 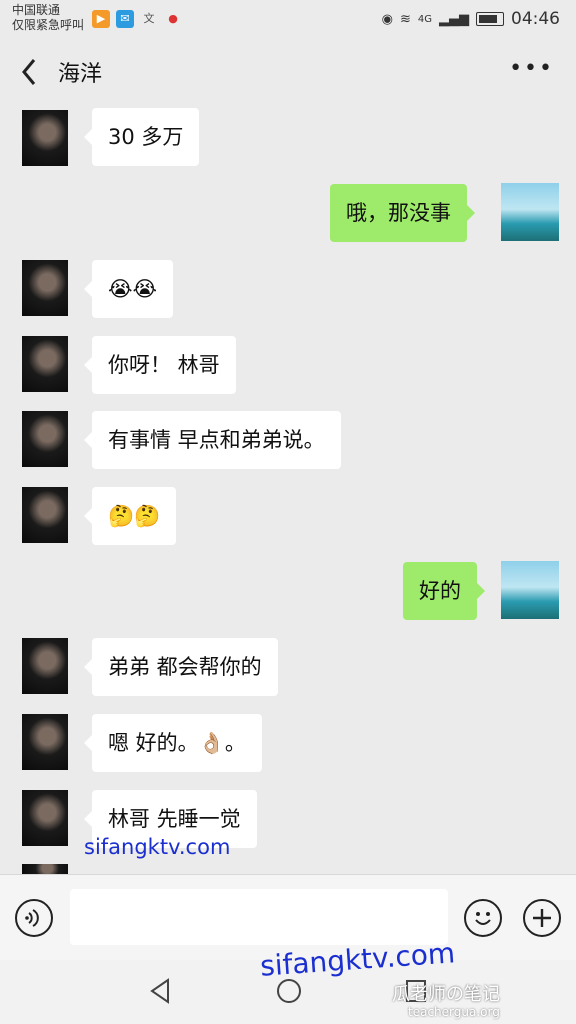 I want to click on message-bubble: 😭😭, so click(x=128, y=289).